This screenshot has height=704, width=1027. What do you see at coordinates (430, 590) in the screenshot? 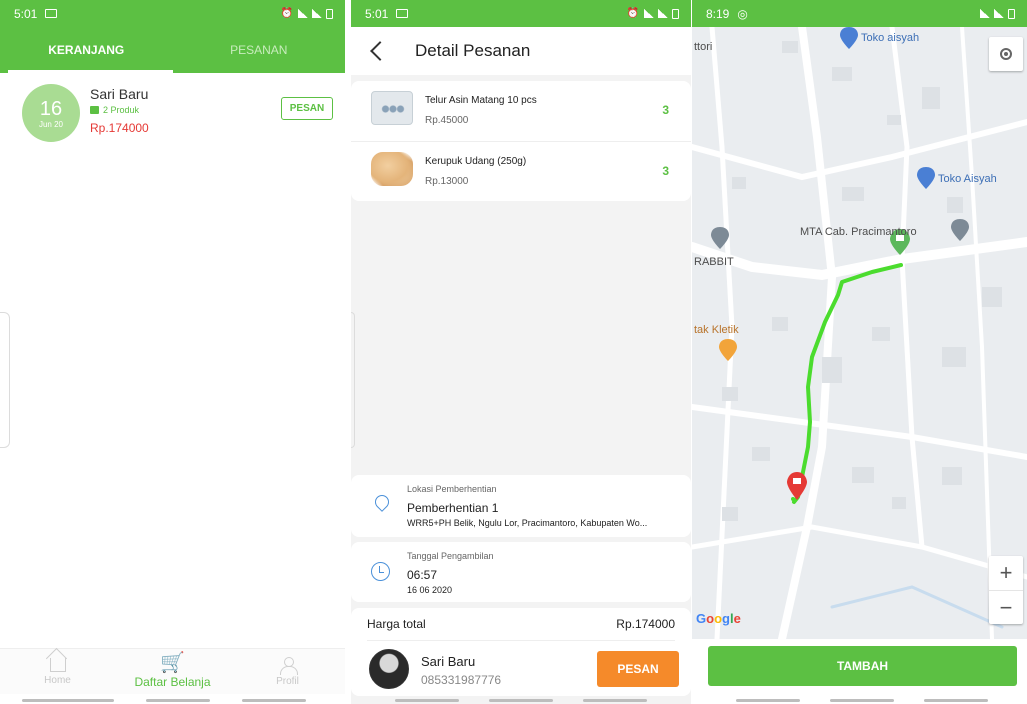
I see `pickup-date: 16 06 2020` at bounding box center [430, 590].